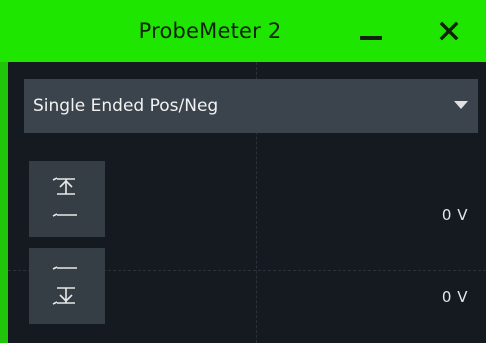 This screenshot has width=486, height=343. I want to click on caret-down-icon, so click(461, 105).